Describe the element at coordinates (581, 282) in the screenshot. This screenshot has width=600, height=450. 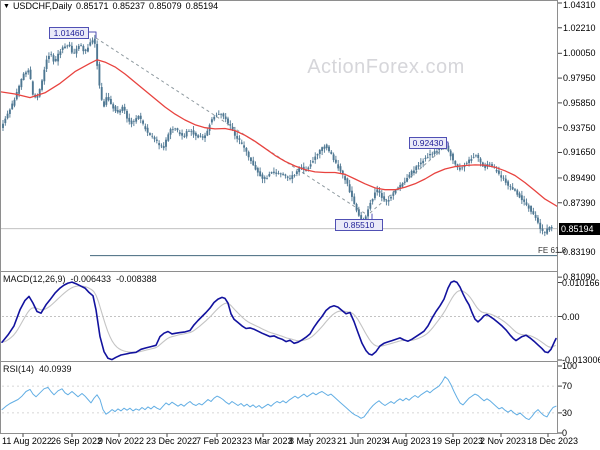
I see `macd-axis-tick: 0.010166` at that location.